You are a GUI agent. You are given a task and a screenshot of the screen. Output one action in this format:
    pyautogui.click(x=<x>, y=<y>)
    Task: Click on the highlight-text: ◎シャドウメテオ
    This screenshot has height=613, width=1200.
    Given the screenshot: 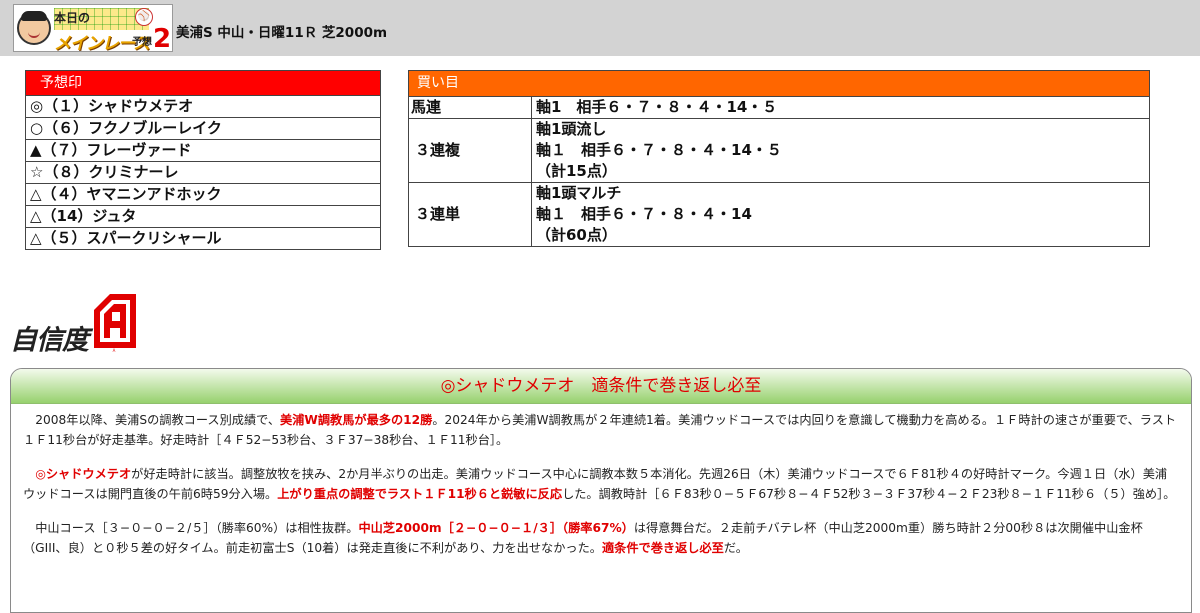 What is the action you would take?
    pyautogui.click(x=83, y=474)
    